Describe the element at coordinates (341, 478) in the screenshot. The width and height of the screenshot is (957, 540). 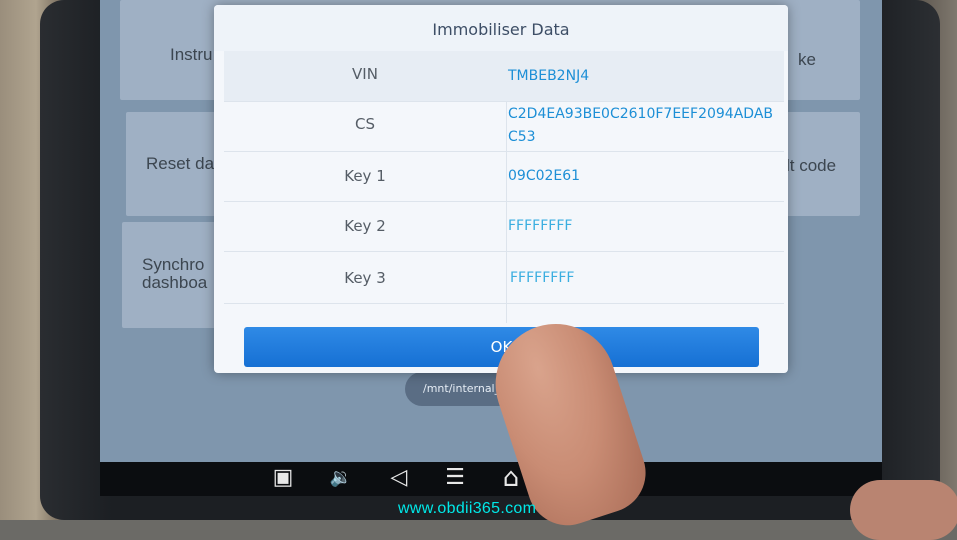
I see `volume-down-icon: 🔉` at that location.